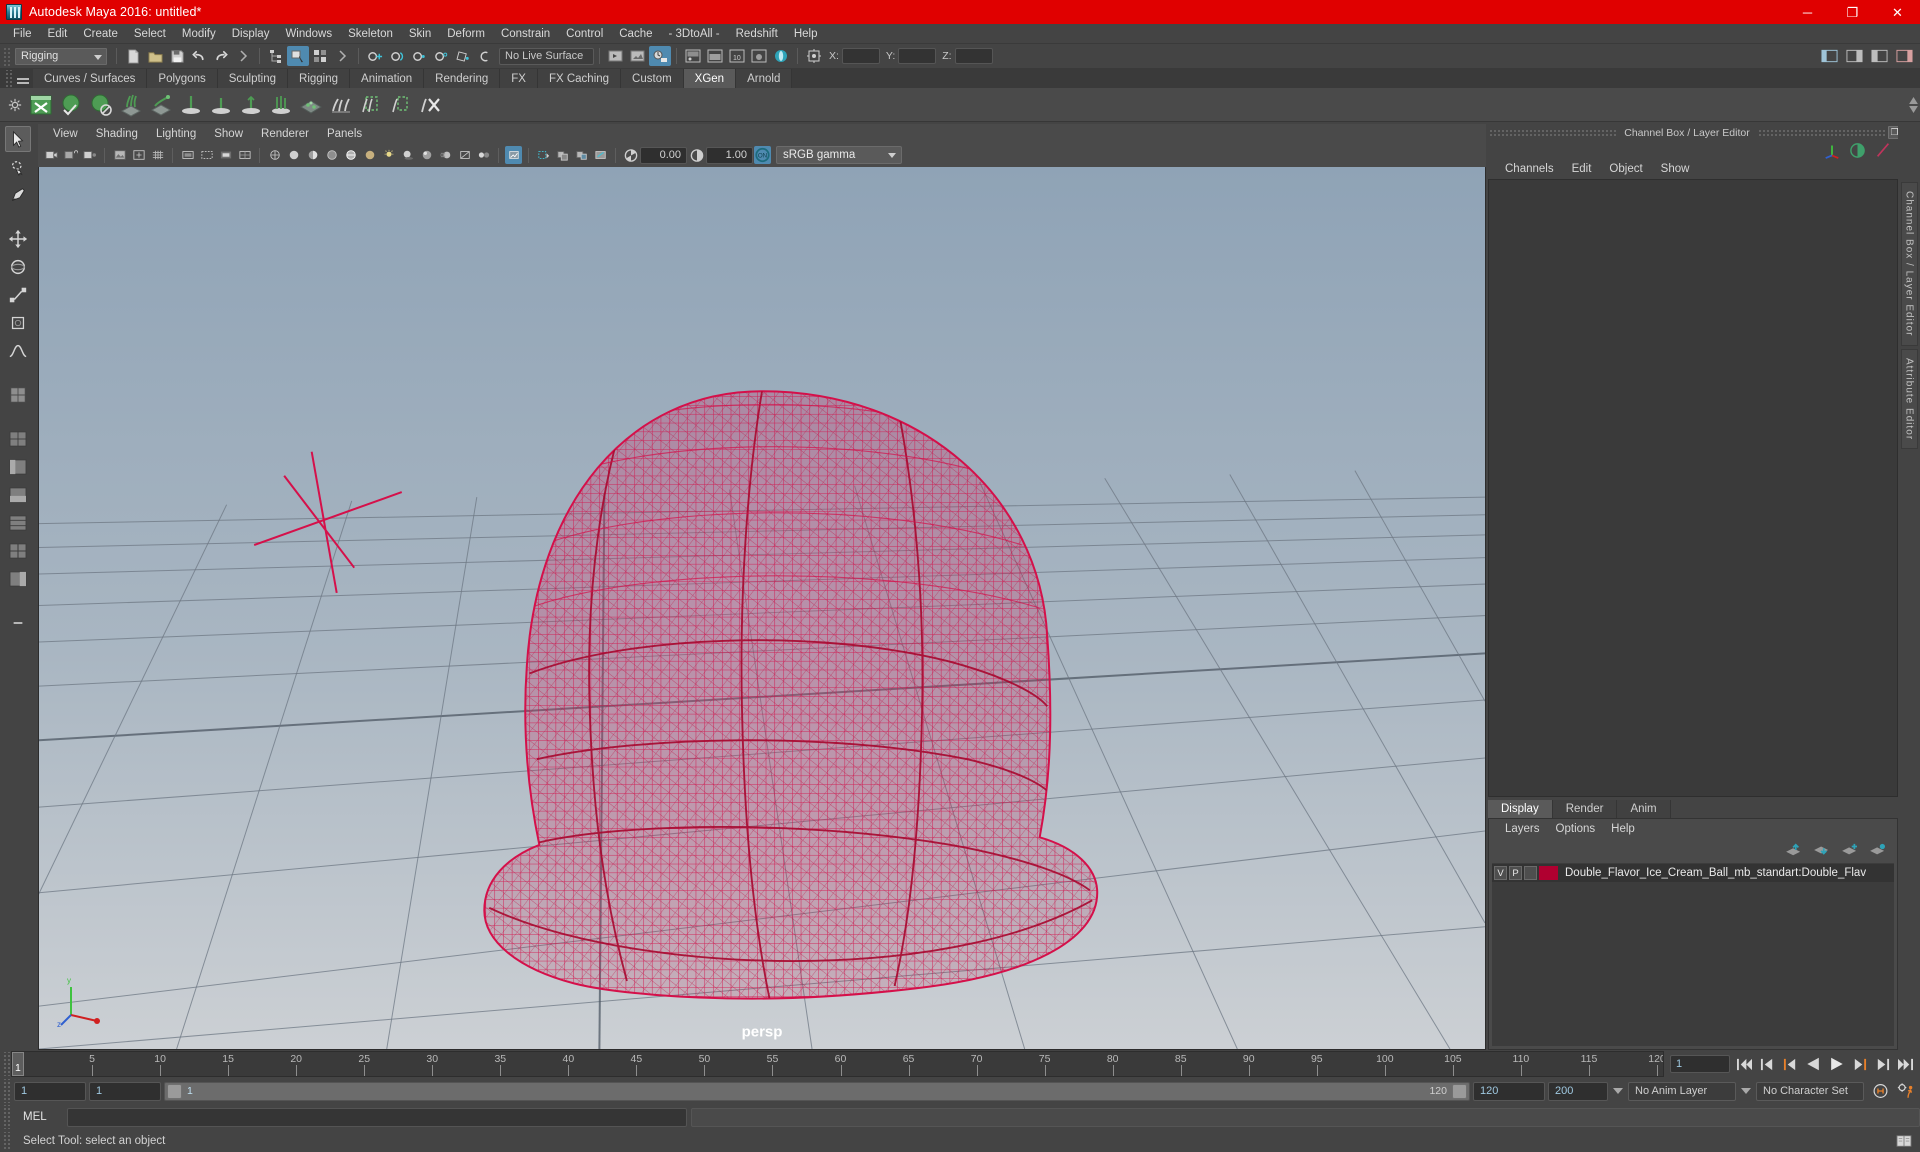  Describe the element at coordinates (65, 134) in the screenshot. I see `panel-menu-view: View` at that location.